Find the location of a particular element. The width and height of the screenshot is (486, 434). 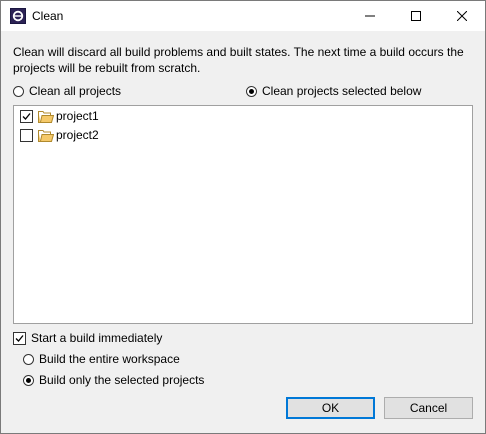

project-name: project1 is located at coordinates (77, 116).